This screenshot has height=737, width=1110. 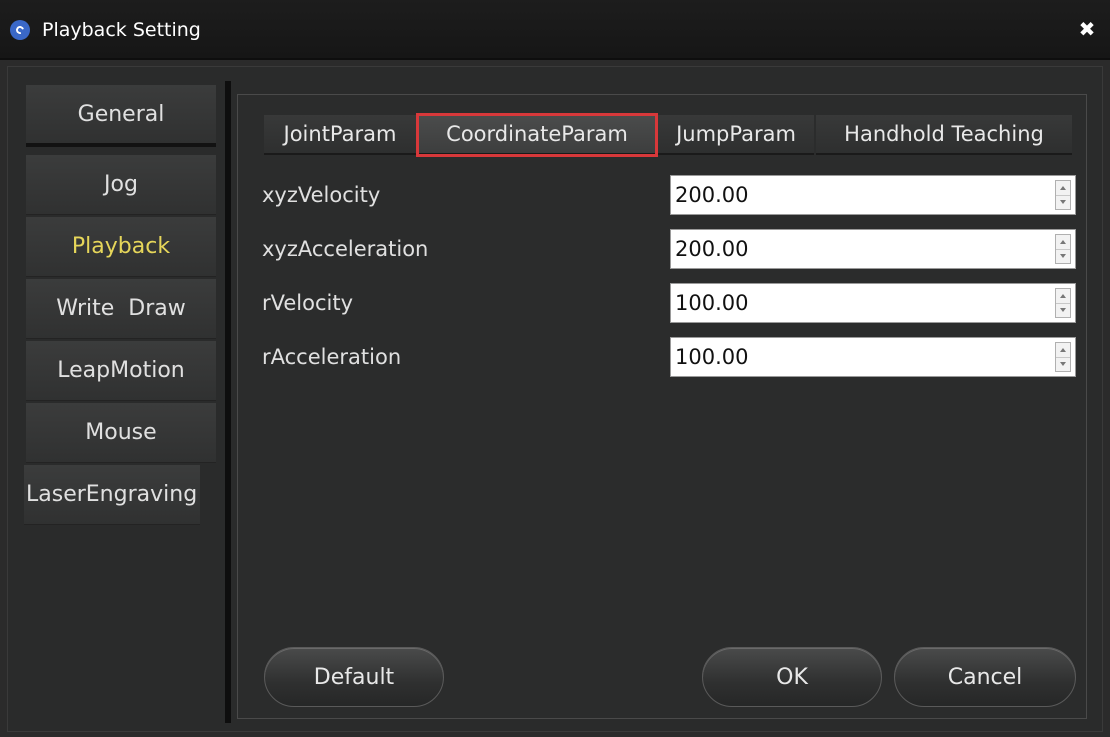 What do you see at coordinates (985, 677) in the screenshot?
I see `cancel-button: Cancel` at bounding box center [985, 677].